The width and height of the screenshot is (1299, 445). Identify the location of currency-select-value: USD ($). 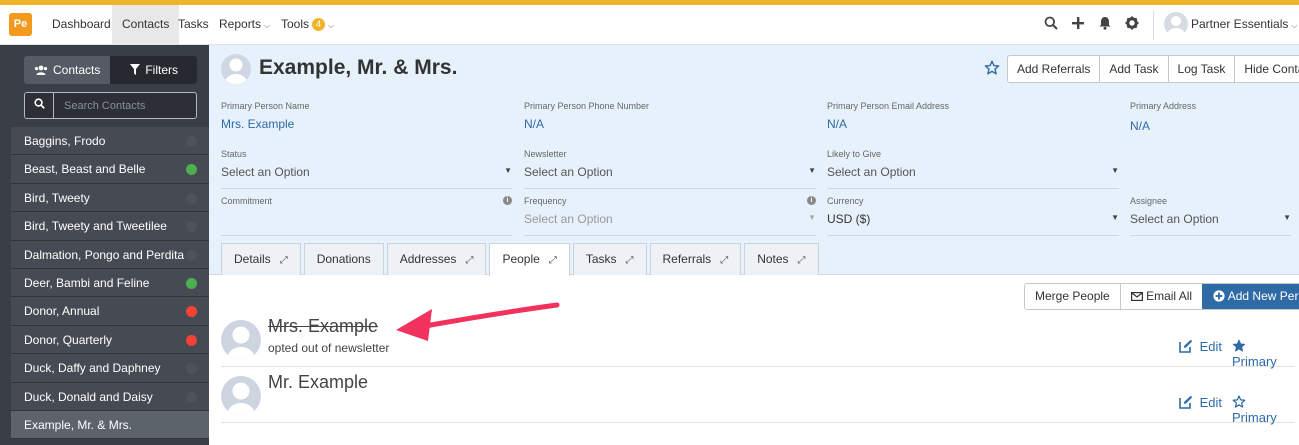
(849, 219).